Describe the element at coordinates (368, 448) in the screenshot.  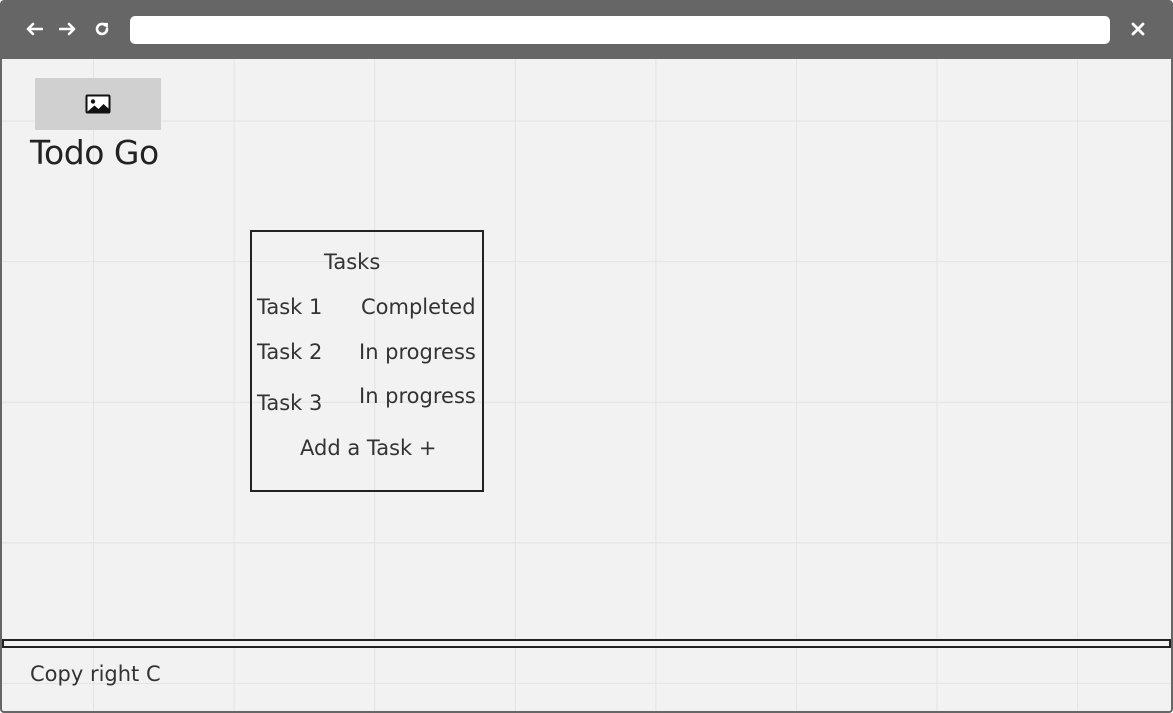
I see `add-task-button: Add a Task +` at that location.